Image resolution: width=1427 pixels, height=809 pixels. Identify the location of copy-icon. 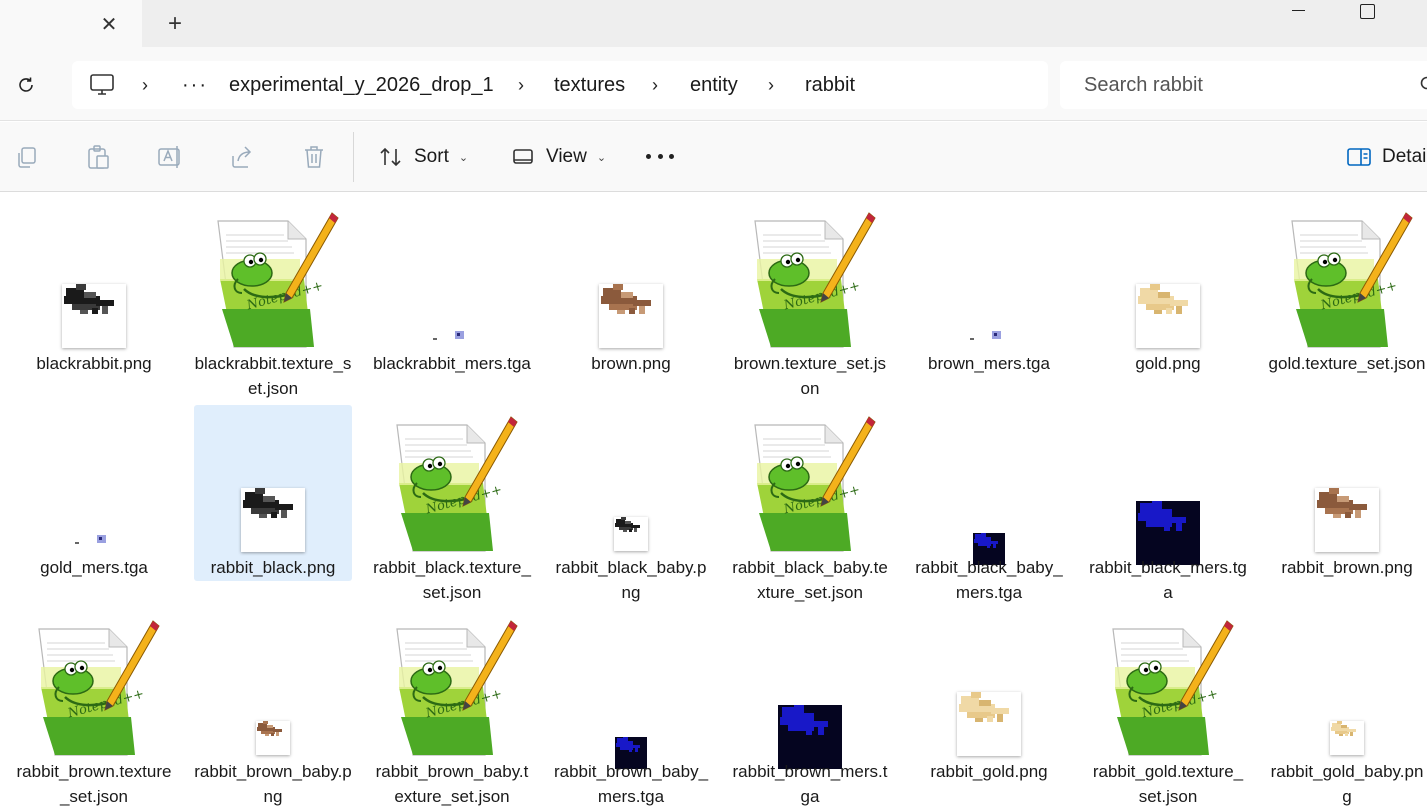
(27, 157).